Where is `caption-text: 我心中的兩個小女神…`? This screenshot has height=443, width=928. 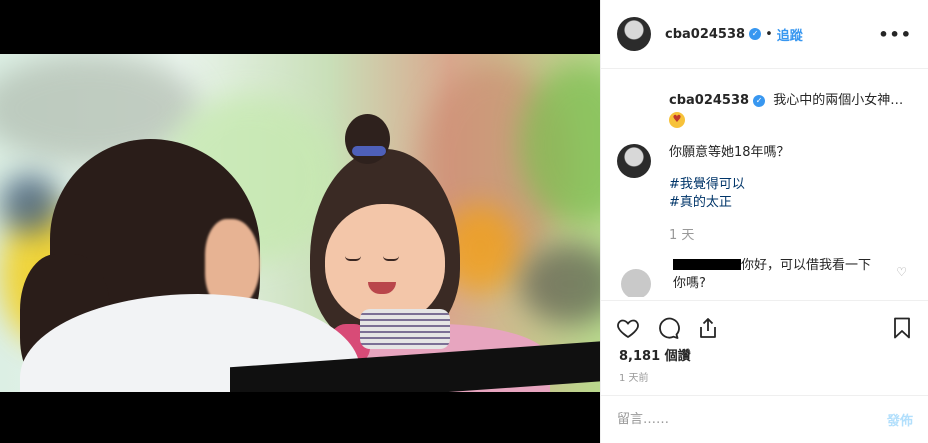 caption-text: 我心中的兩個小女神… is located at coordinates (838, 100).